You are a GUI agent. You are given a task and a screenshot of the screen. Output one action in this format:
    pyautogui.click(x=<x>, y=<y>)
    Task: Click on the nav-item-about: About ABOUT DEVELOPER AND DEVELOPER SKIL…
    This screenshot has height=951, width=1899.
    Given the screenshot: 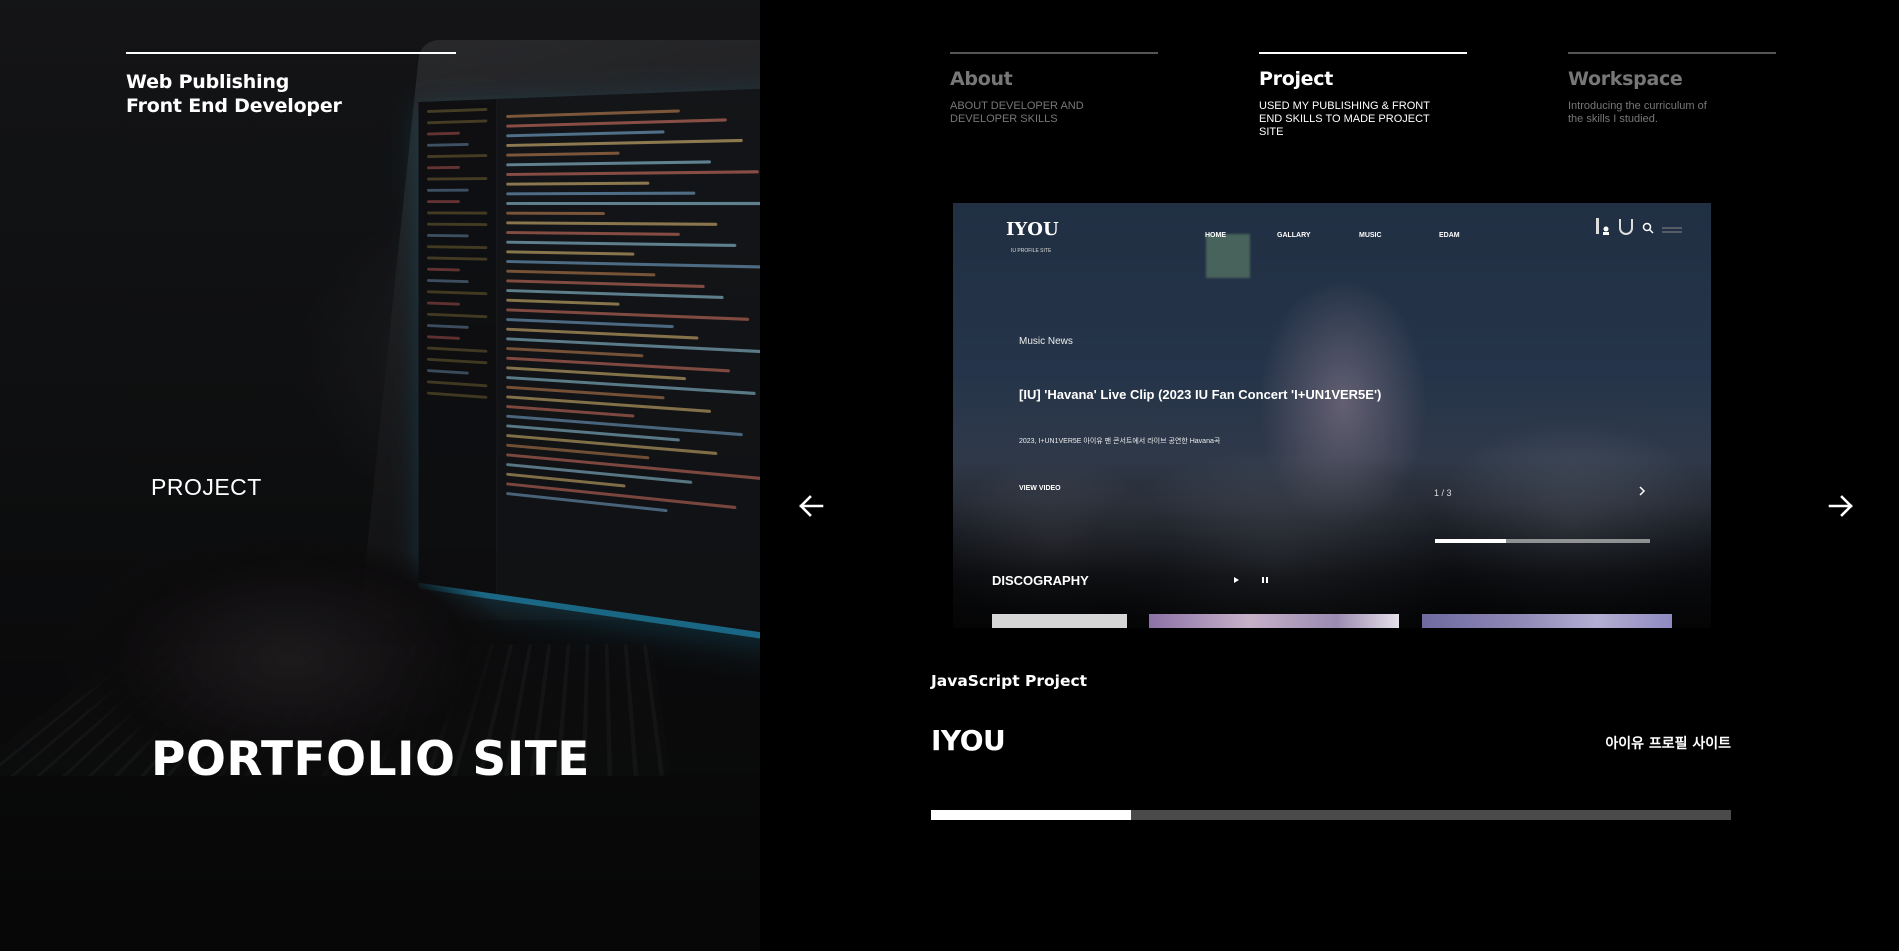 What is the action you would take?
    pyautogui.click(x=1054, y=89)
    